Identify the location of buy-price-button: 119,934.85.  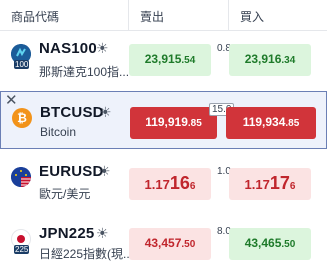
(271, 123).